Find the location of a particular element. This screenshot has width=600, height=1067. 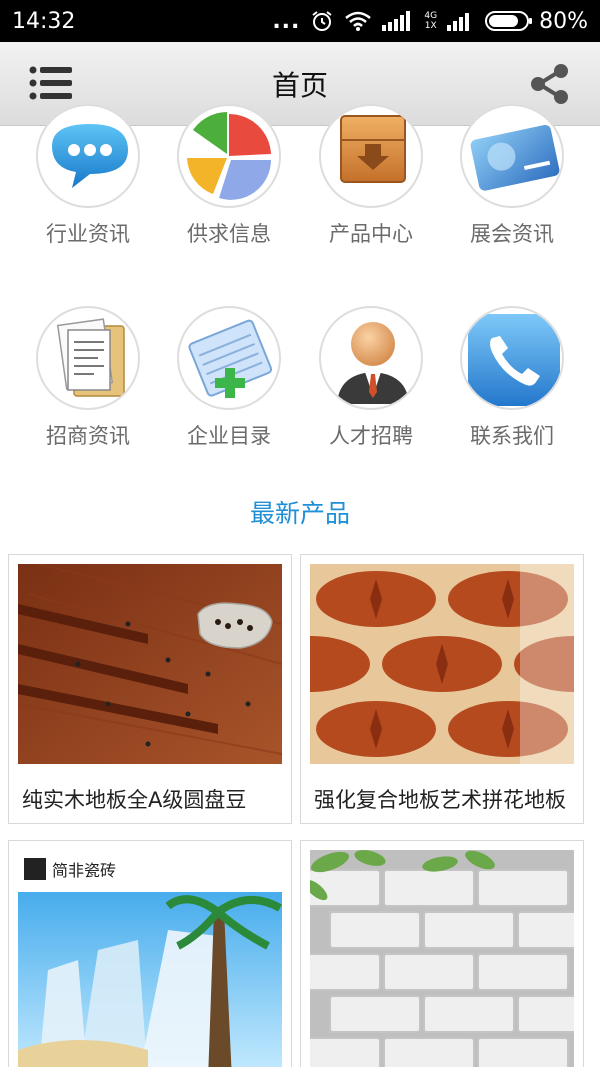

product-card: 纯实木地板全A级圆盘豆 is located at coordinates (150, 689).